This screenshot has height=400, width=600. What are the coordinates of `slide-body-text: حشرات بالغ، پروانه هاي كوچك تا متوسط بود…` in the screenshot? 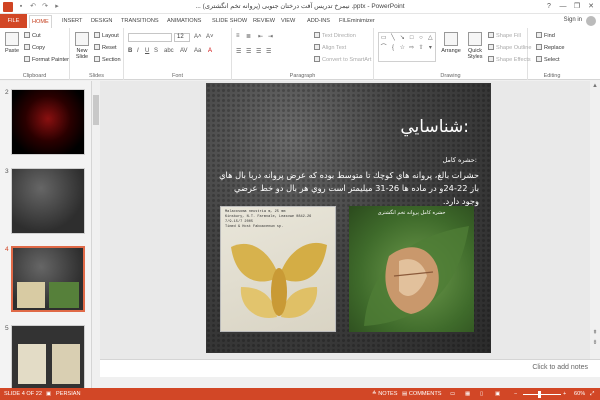 It's located at (348, 188).